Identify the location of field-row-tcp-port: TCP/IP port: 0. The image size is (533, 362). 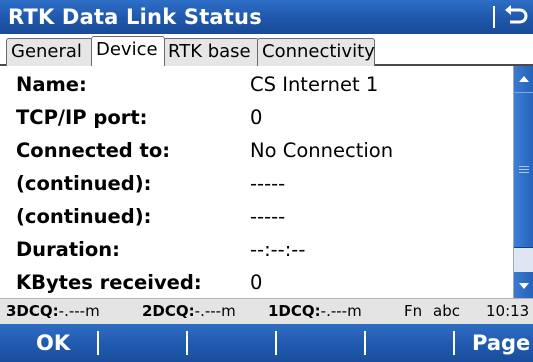
(261, 118).